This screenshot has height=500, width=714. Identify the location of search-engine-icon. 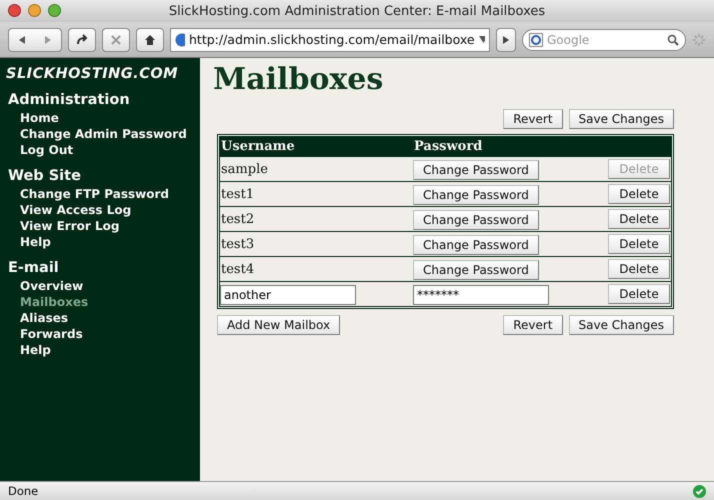
(536, 39).